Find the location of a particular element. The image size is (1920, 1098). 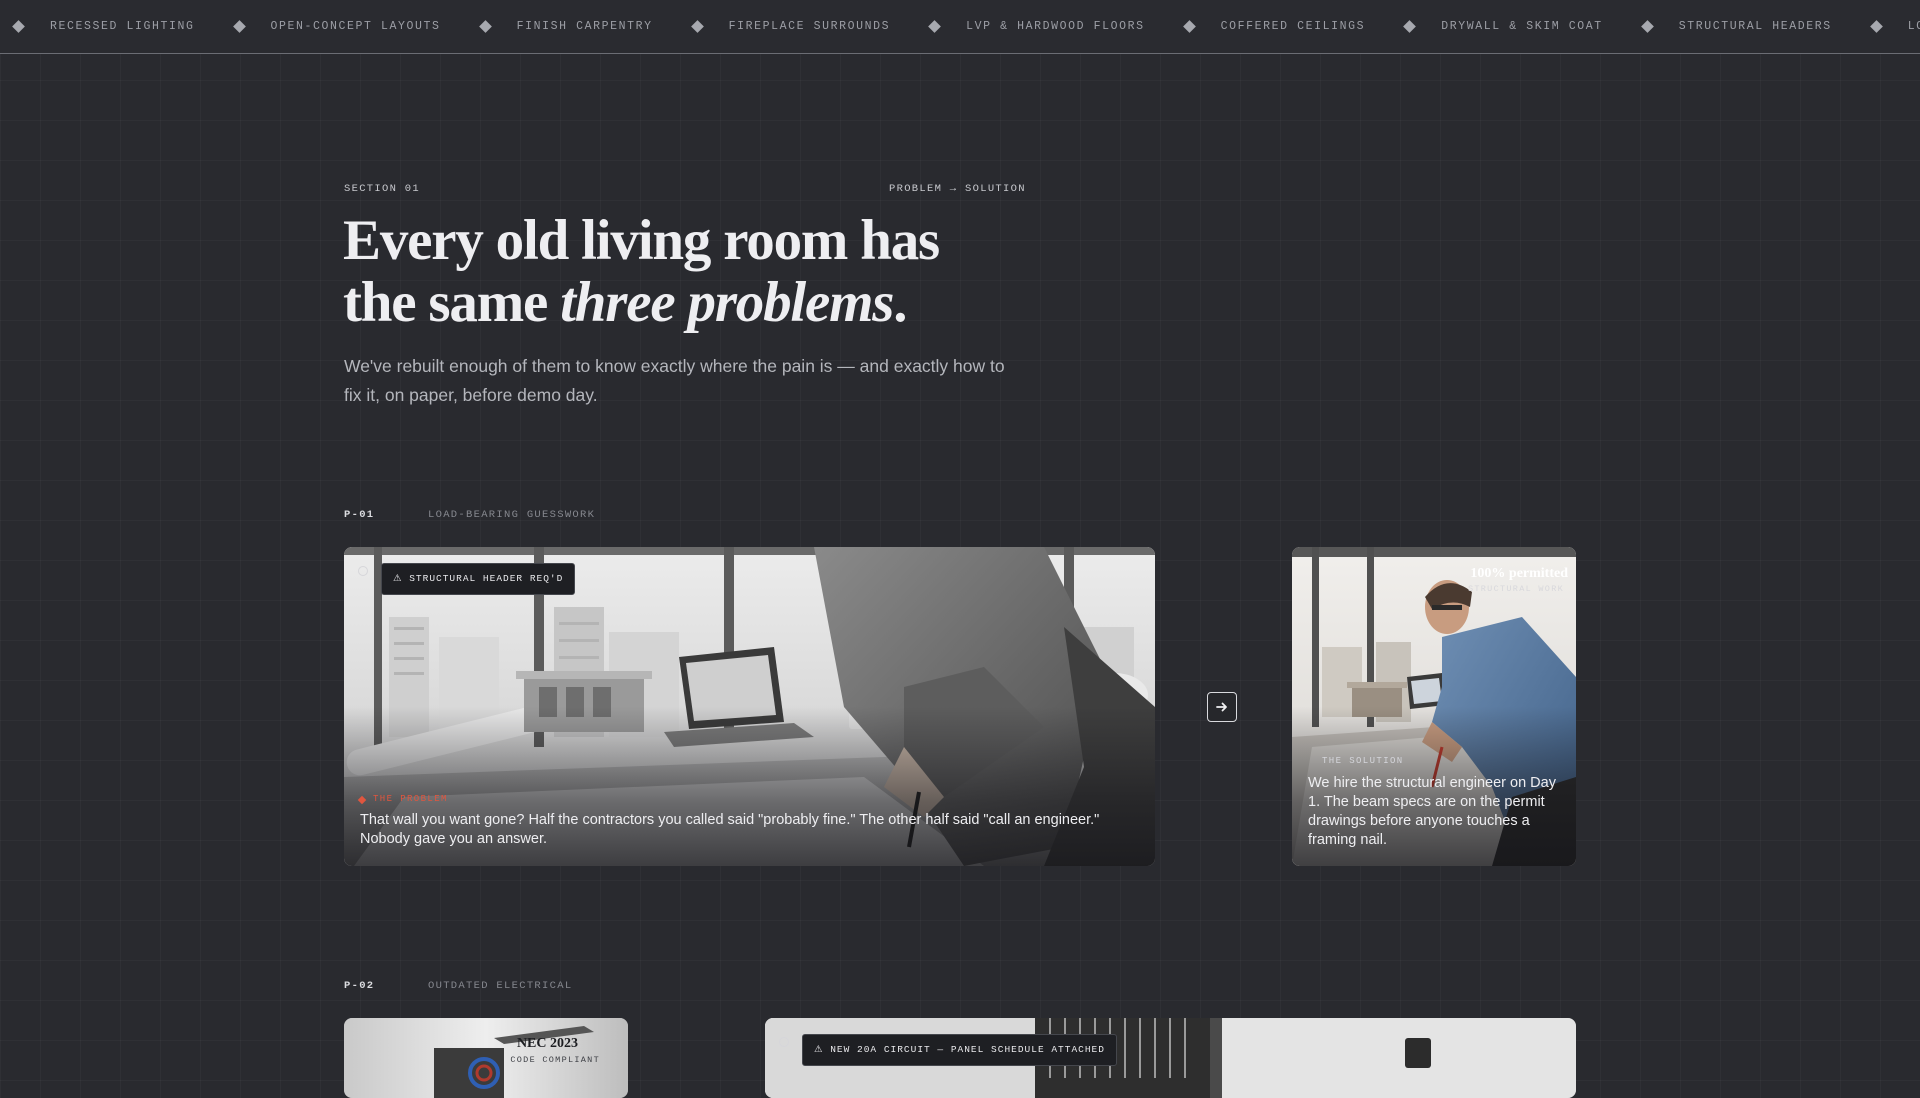

ticker-item: COFFERED CEILINGS is located at coordinates (1274, 26).